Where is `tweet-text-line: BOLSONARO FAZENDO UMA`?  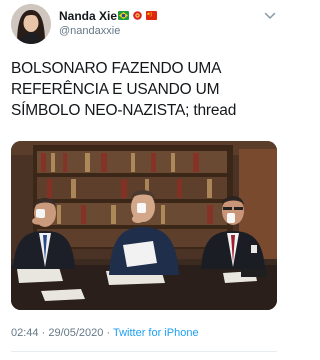 tweet-text-line: BOLSONARO FAZENDO UMA is located at coordinates (116, 68).